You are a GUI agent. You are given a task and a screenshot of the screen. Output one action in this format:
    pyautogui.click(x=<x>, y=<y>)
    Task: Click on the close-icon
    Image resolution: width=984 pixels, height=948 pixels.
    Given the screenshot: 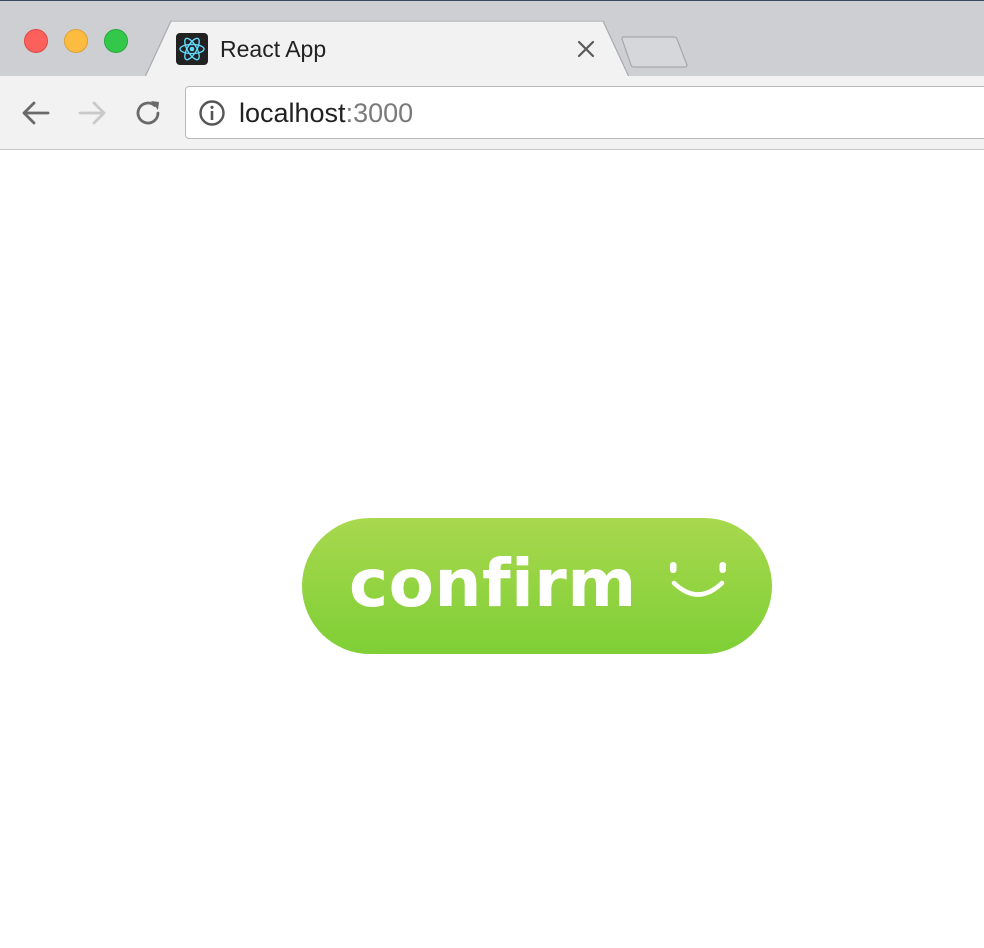 What is the action you would take?
    pyautogui.click(x=586, y=49)
    